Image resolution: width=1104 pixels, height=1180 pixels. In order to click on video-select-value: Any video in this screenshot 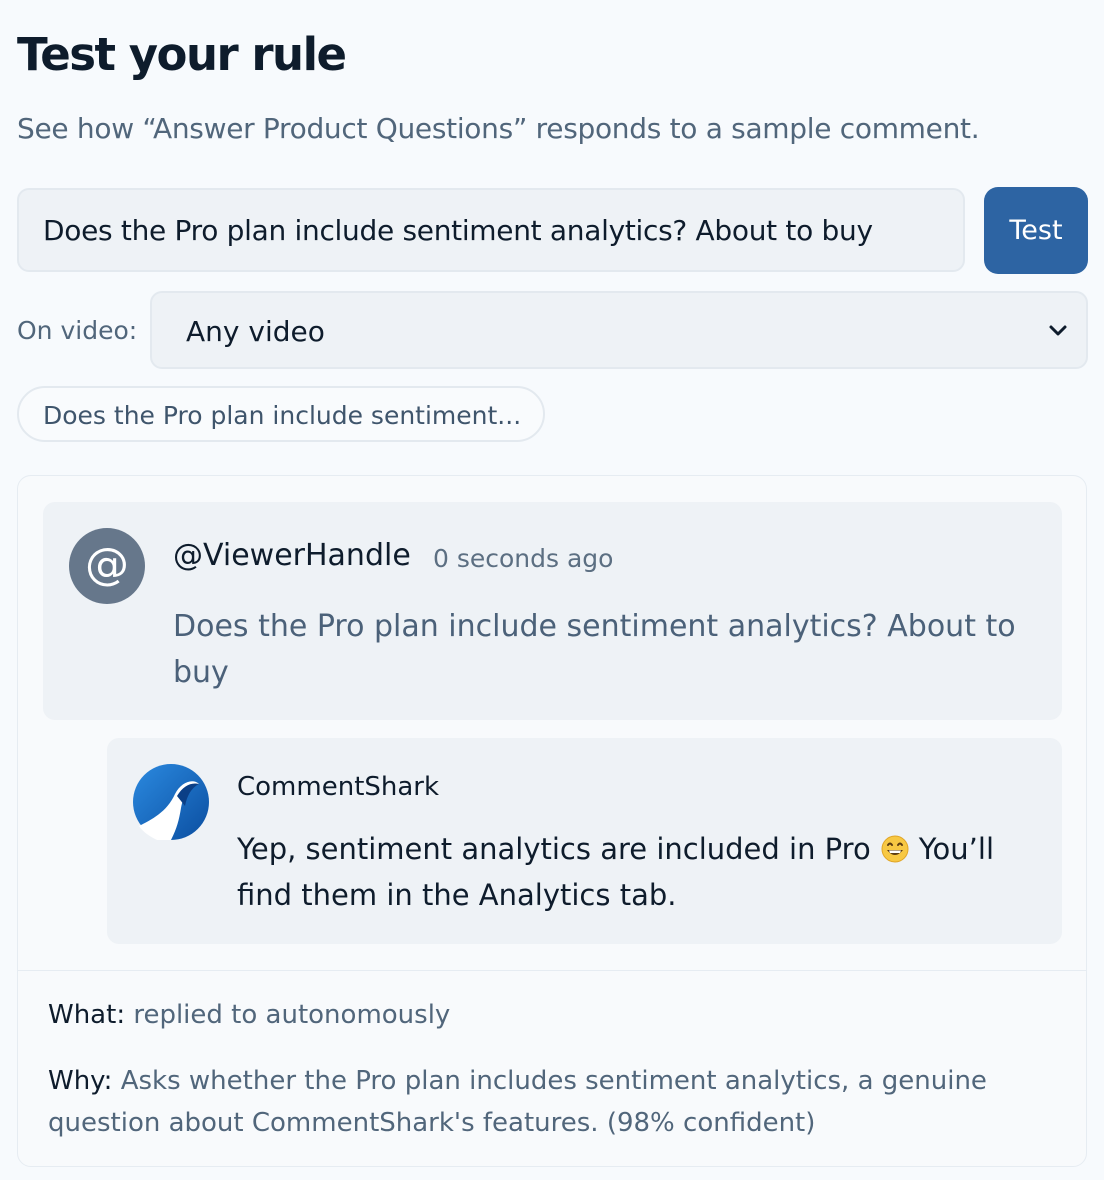, I will do `click(255, 331)`.